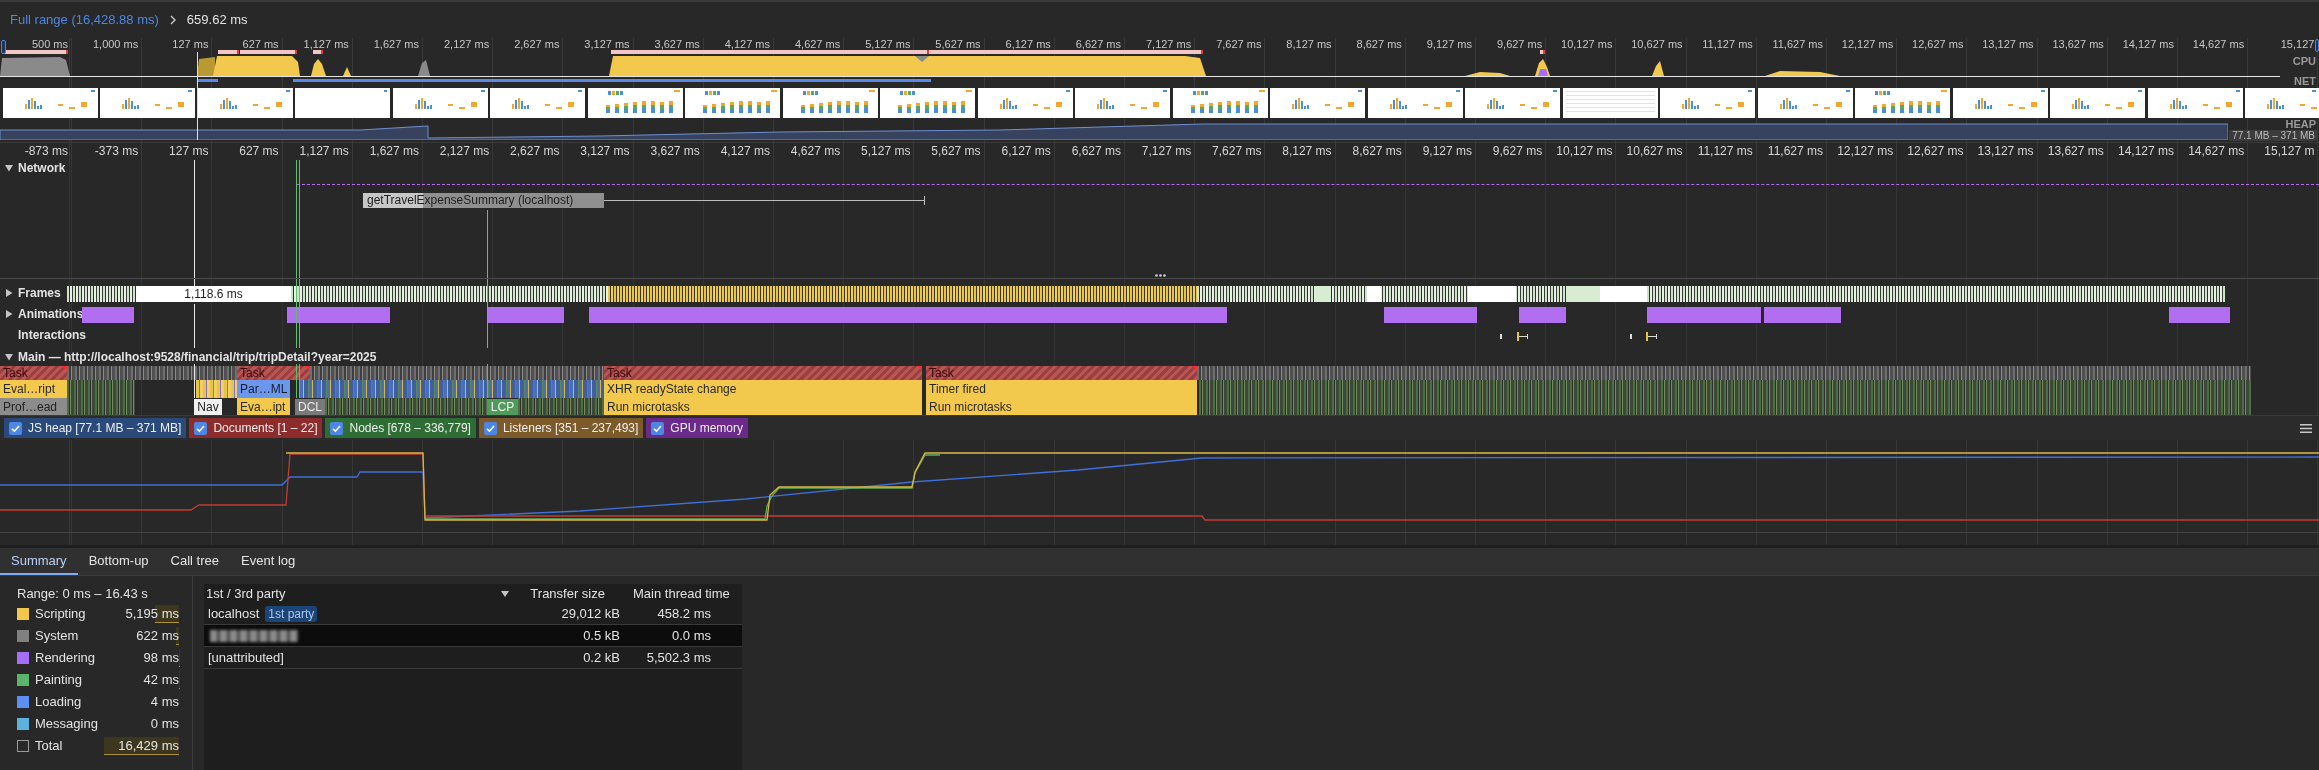  What do you see at coordinates (2306, 428) in the screenshot?
I see `menu-icon` at bounding box center [2306, 428].